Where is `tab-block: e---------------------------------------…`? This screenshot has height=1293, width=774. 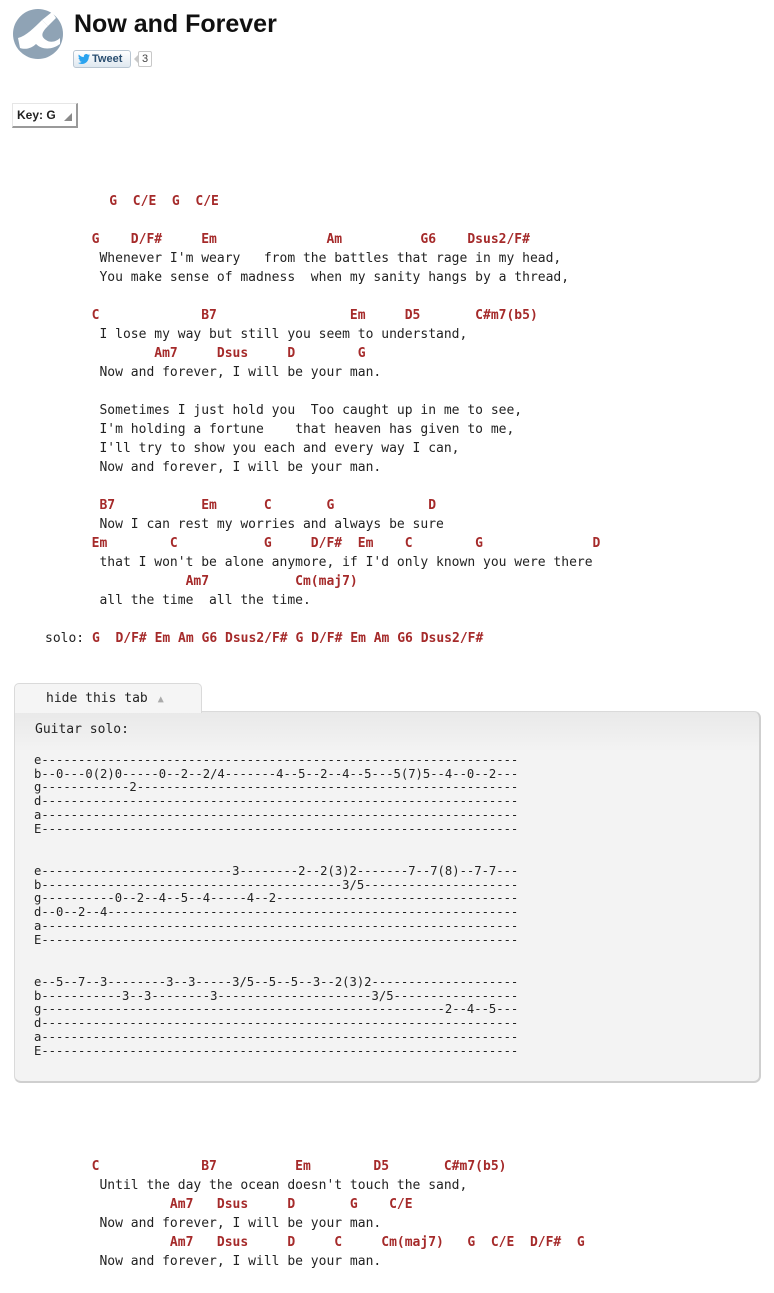 tab-block: e---------------------------------------… is located at coordinates (276, 794).